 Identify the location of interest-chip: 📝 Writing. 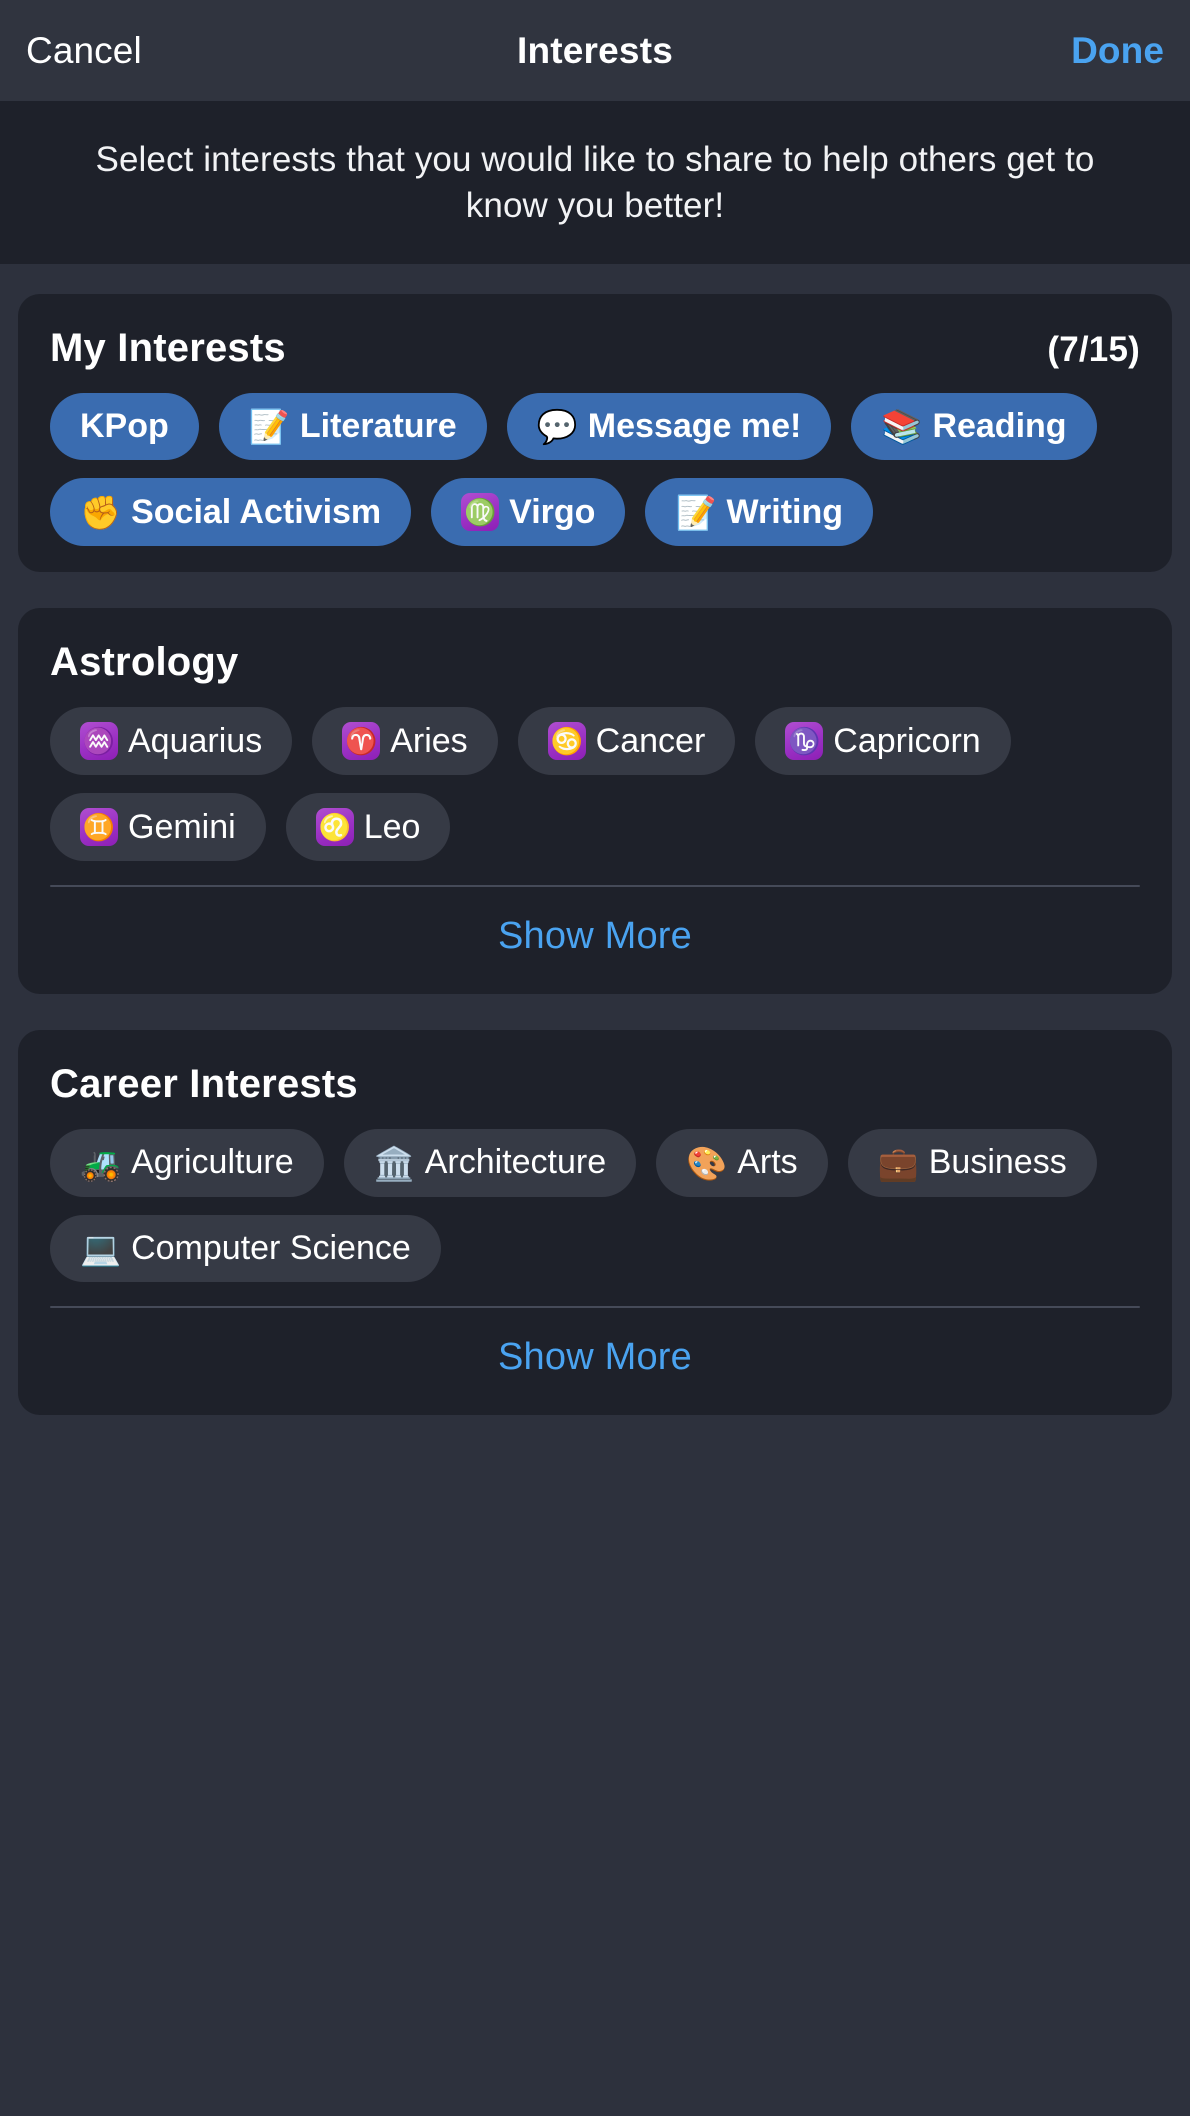
(759, 512).